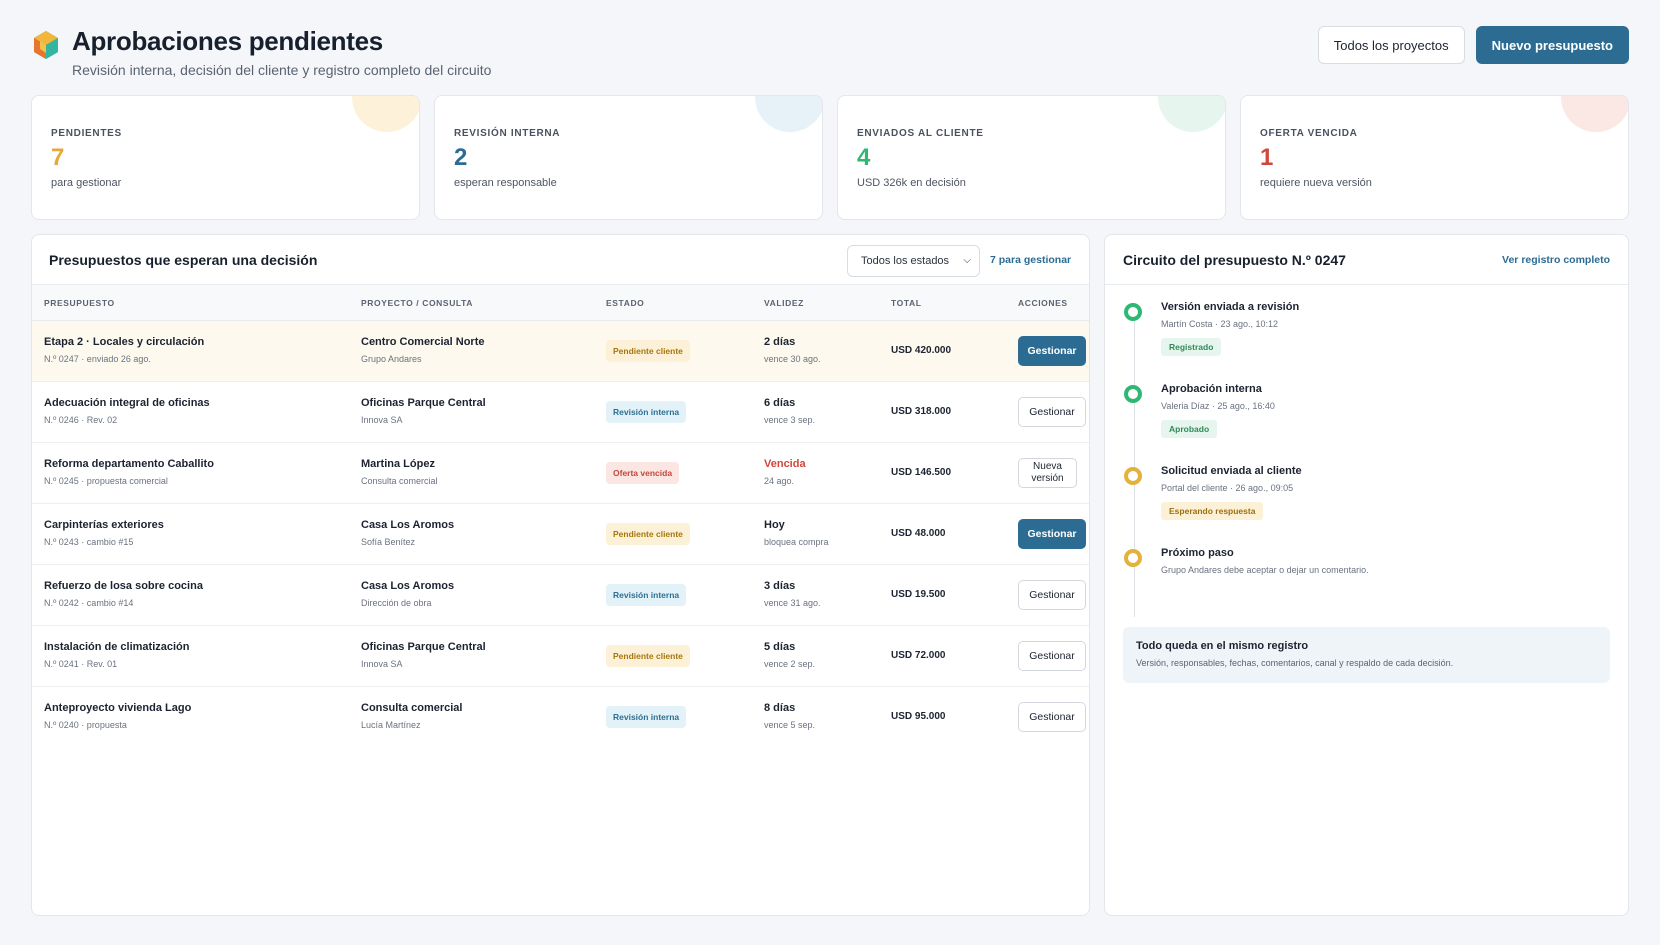 This screenshot has width=1660, height=945. Describe the element at coordinates (1552, 45) in the screenshot. I see `new-budget-button: Nuevo presupuesto` at that location.